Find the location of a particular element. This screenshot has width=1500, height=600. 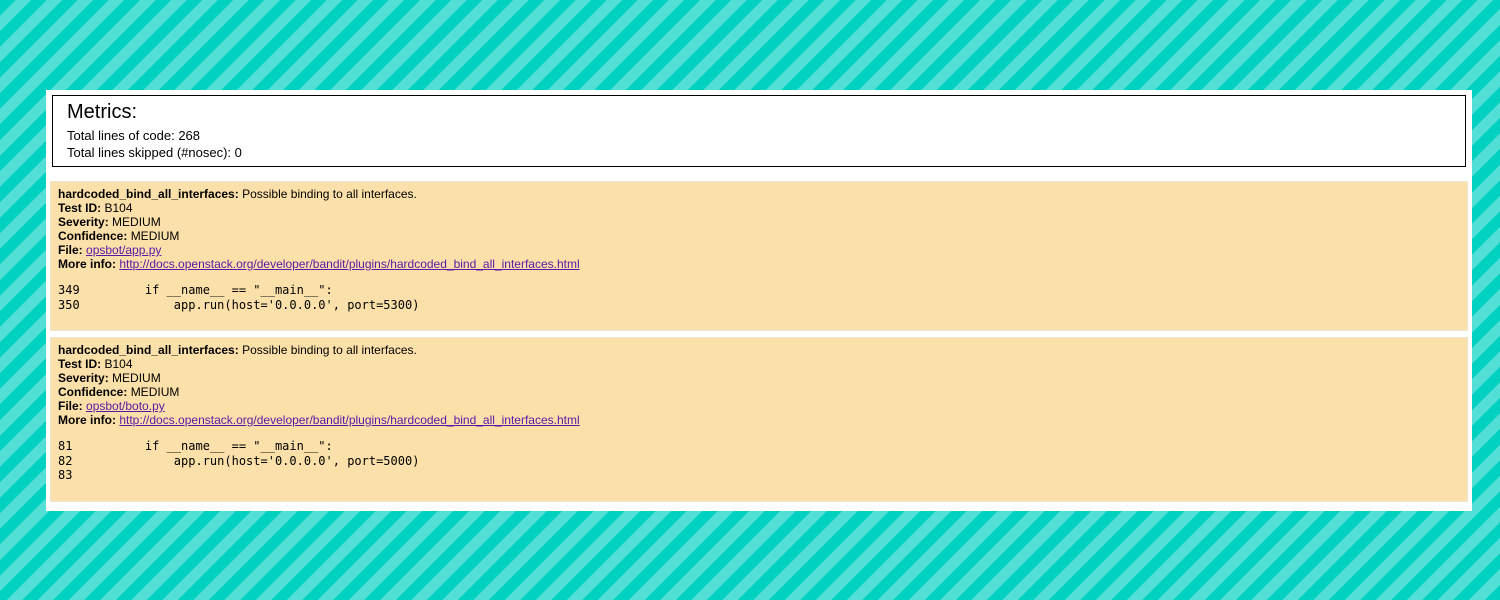

file-link: opsbot/boto.py is located at coordinates (125, 406).